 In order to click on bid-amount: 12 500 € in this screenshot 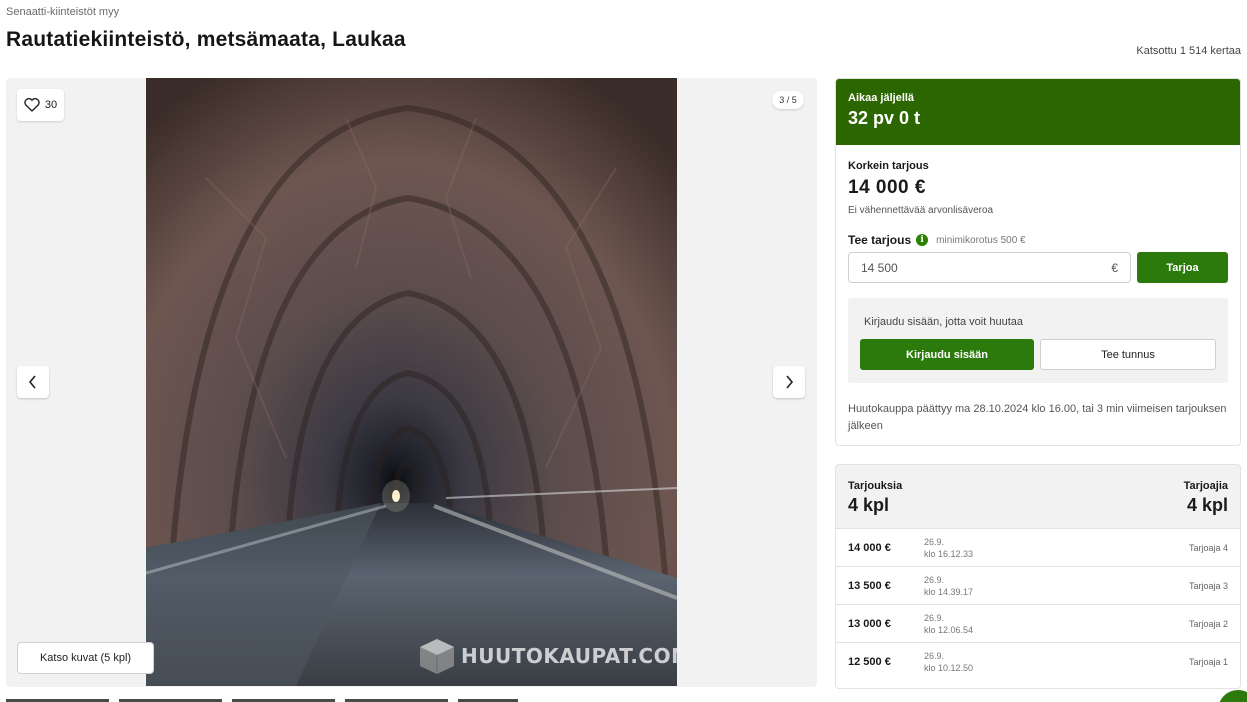, I will do `click(869, 662)`.